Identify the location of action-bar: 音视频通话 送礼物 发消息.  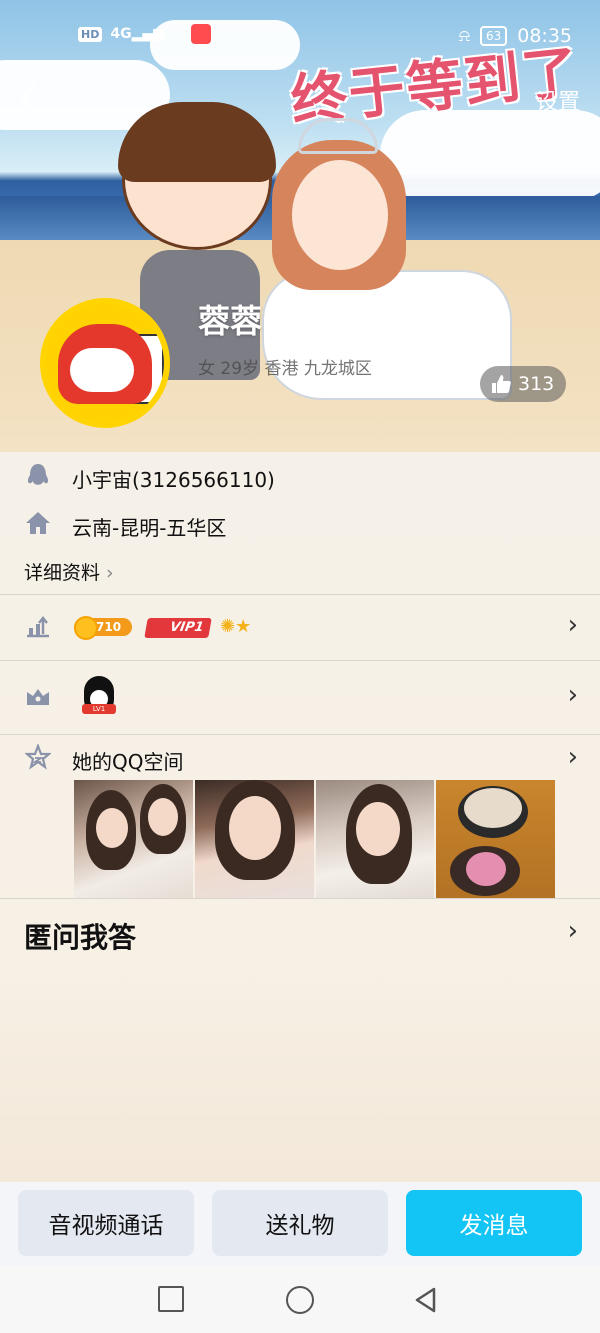
(300, 1224).